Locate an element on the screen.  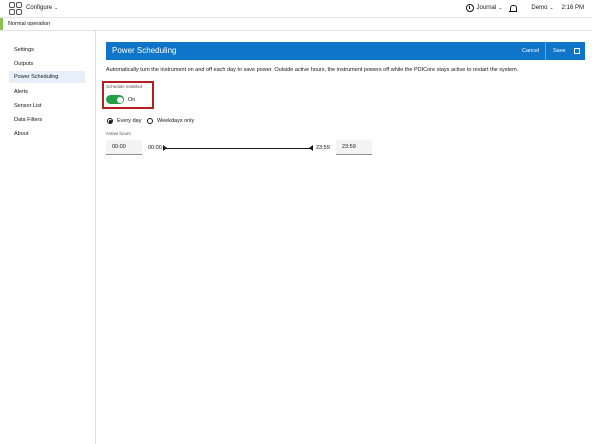
configure-menu-label: Configure is located at coordinates (39, 8).